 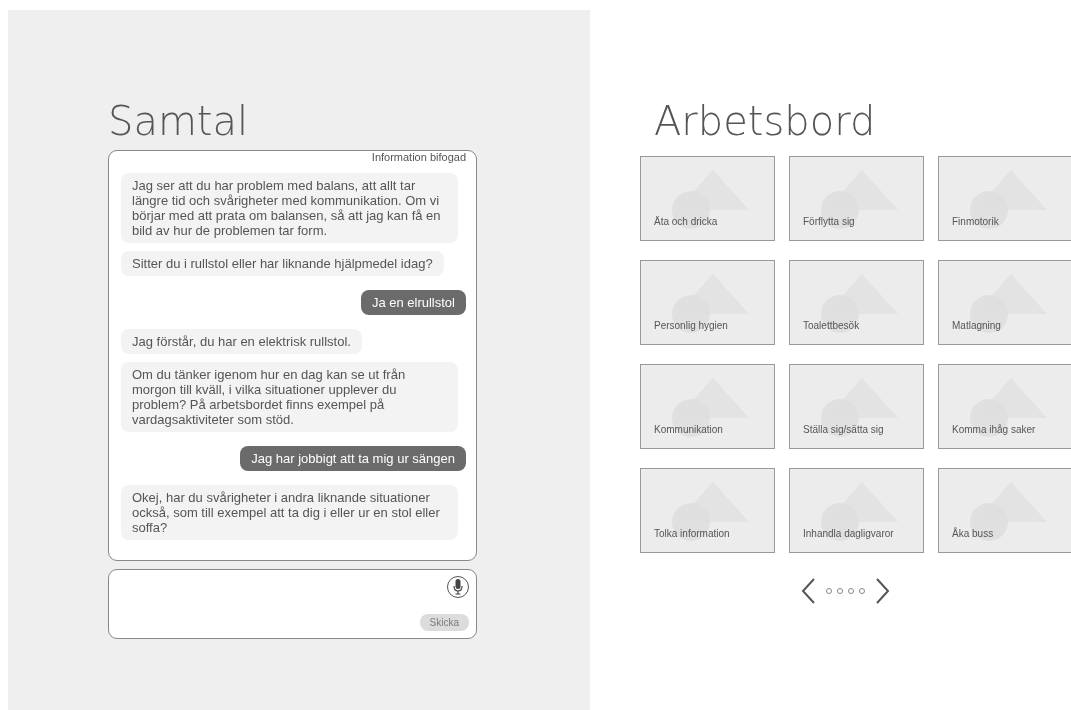 What do you see at coordinates (856, 510) in the screenshot?
I see `activity-card: Inhandla dagligvaror` at bounding box center [856, 510].